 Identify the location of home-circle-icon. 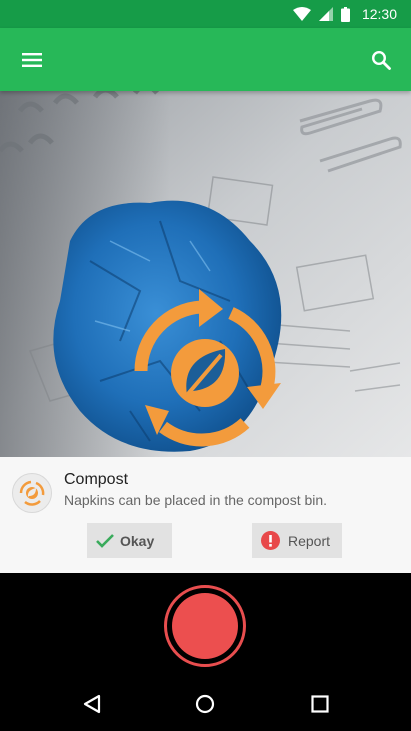
(205, 704).